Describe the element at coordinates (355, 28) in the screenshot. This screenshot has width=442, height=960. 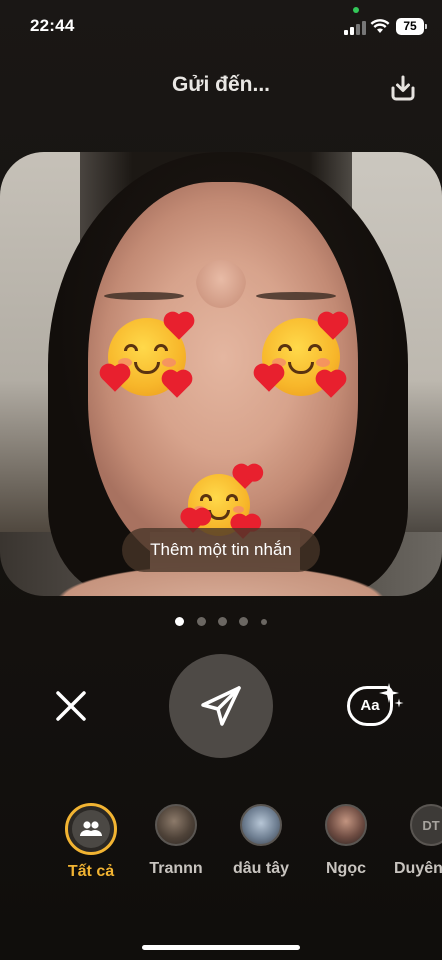
I see `signal-icon` at that location.